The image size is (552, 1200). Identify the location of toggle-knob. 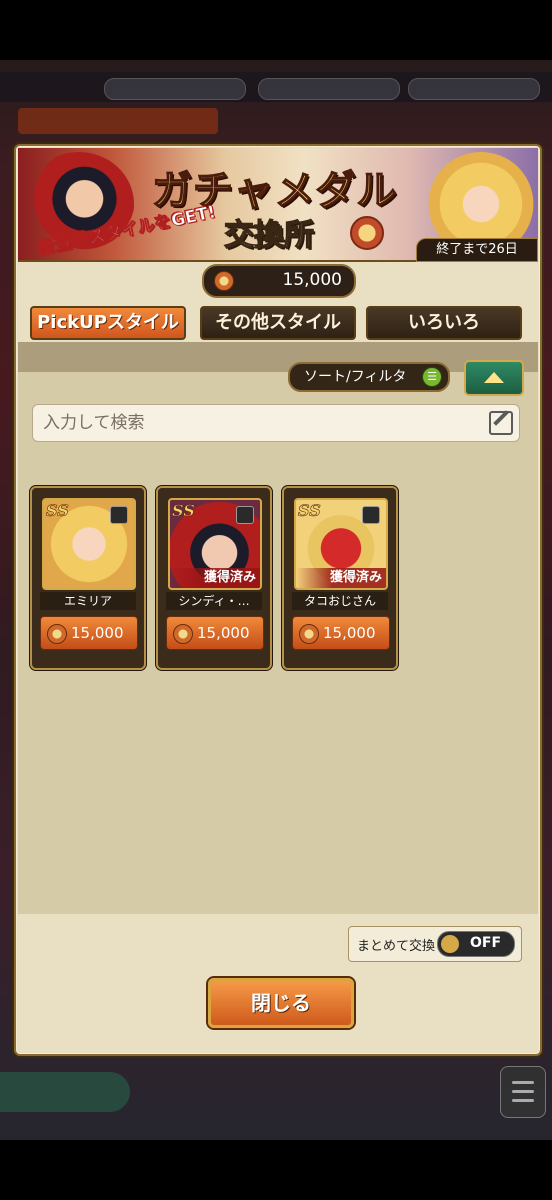
(450, 944).